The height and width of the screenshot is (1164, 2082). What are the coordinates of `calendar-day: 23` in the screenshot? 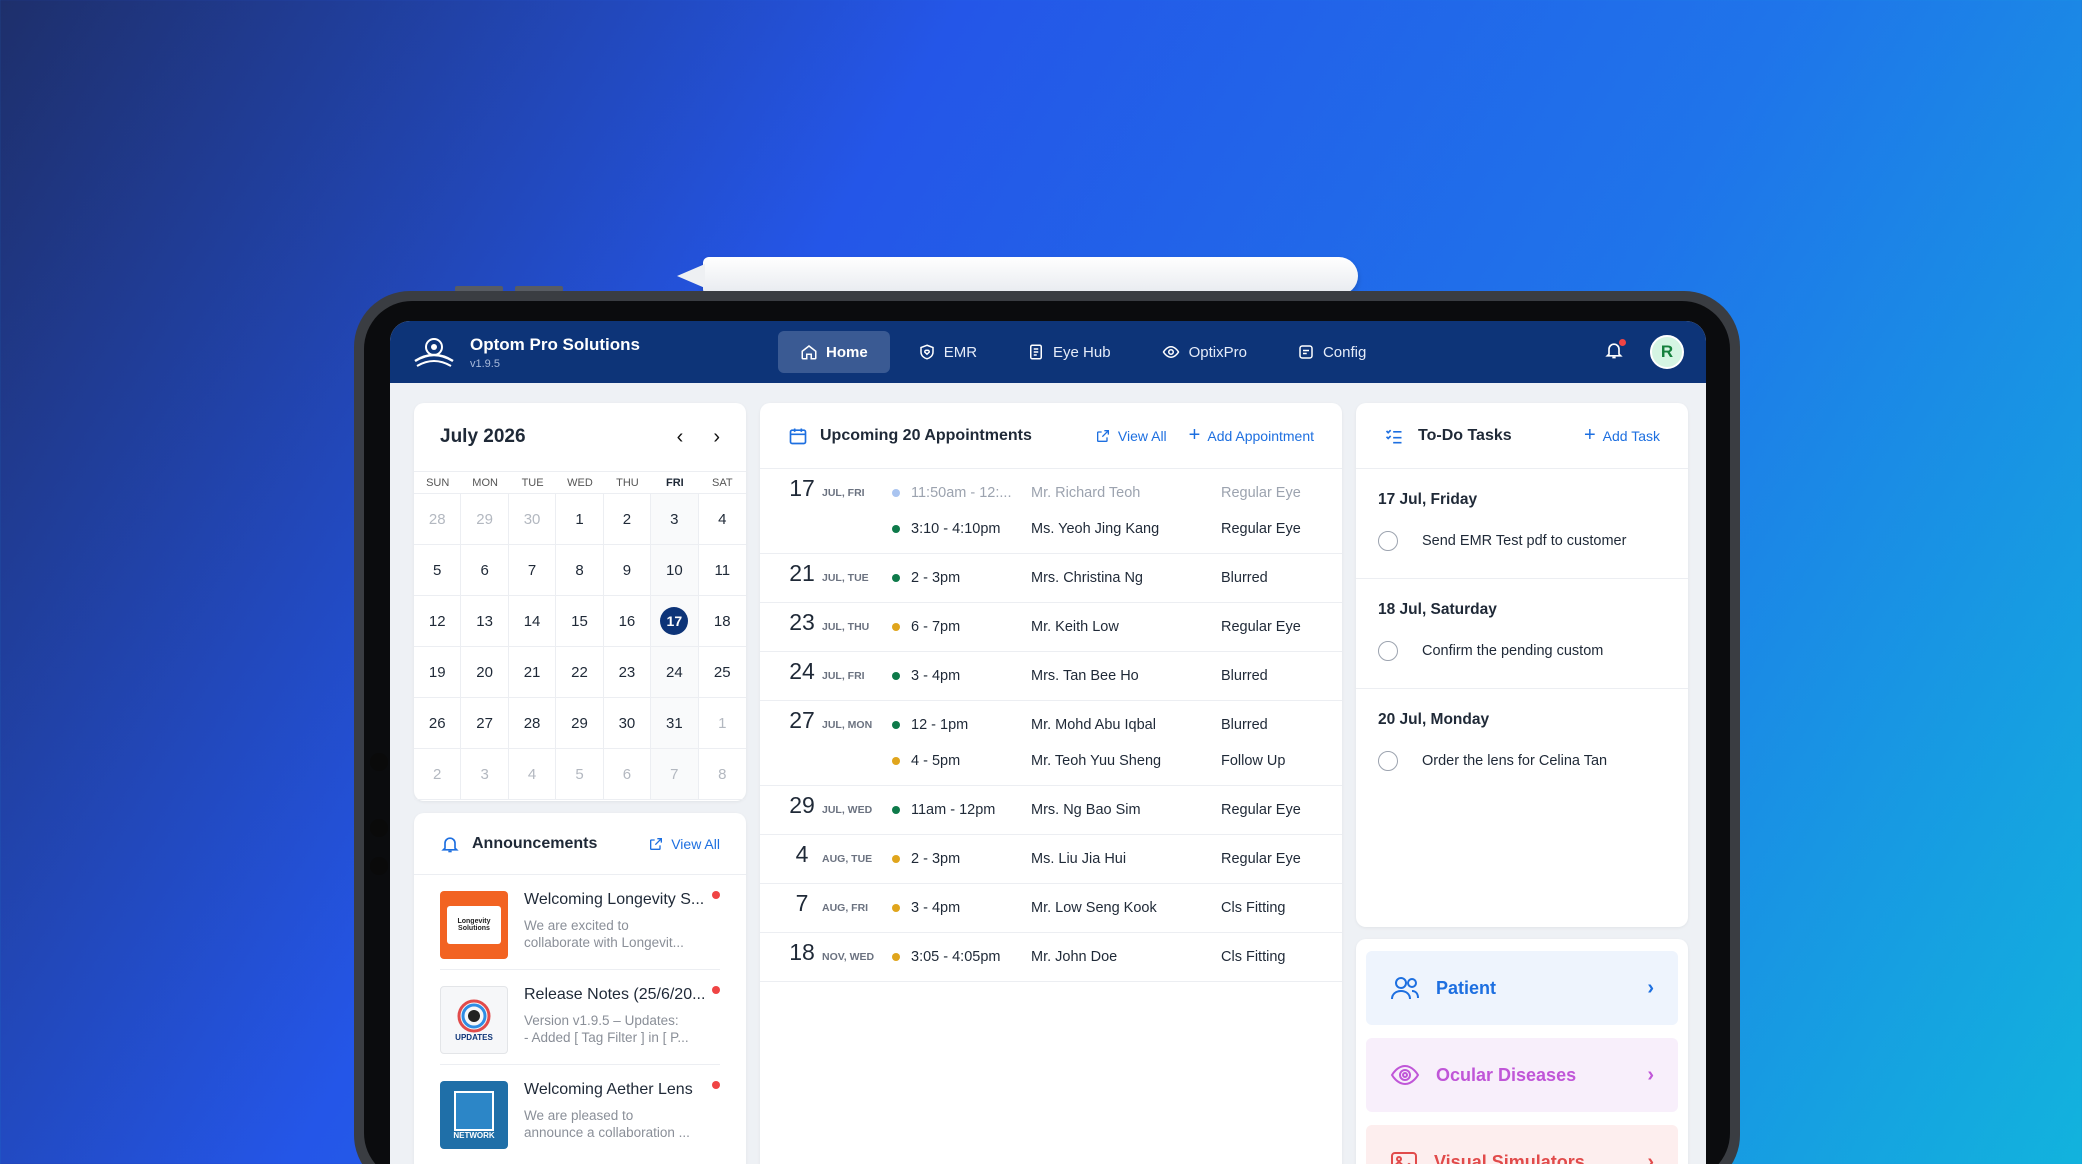 It's located at (627, 672).